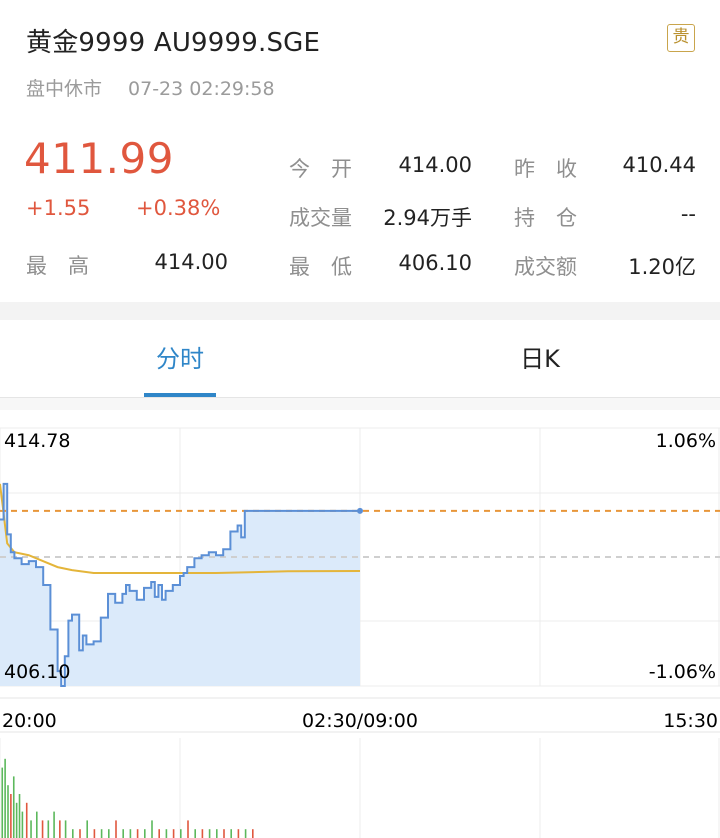 The height and width of the screenshot is (838, 720). I want to click on category-badge: 贵, so click(681, 38).